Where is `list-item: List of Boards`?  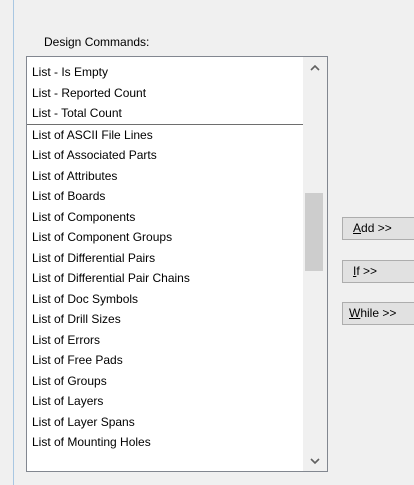 list-item: List of Boards is located at coordinates (165, 196).